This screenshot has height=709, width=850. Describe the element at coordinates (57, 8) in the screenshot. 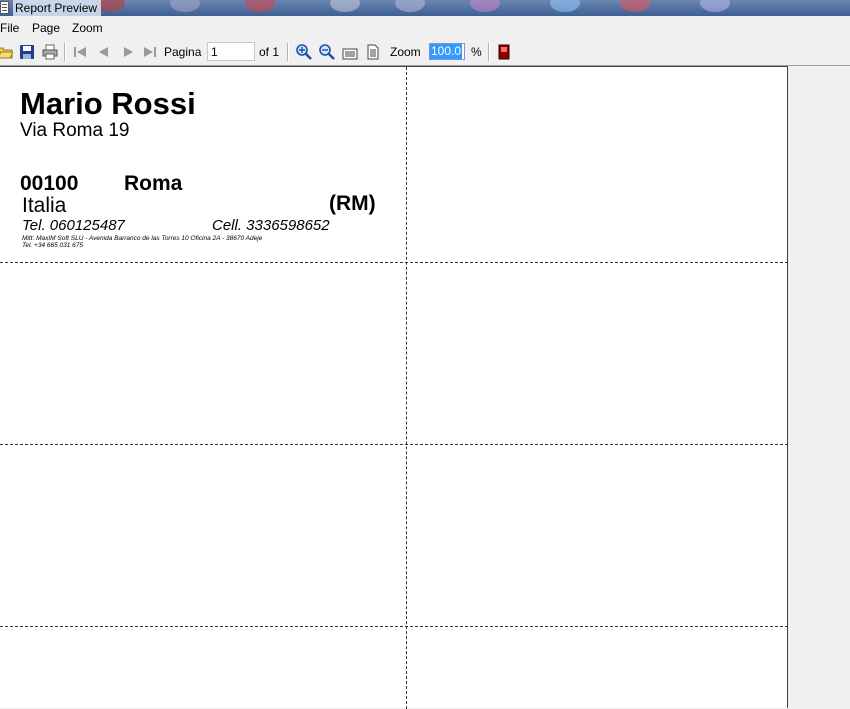

I see `window-title: Report Preview` at that location.